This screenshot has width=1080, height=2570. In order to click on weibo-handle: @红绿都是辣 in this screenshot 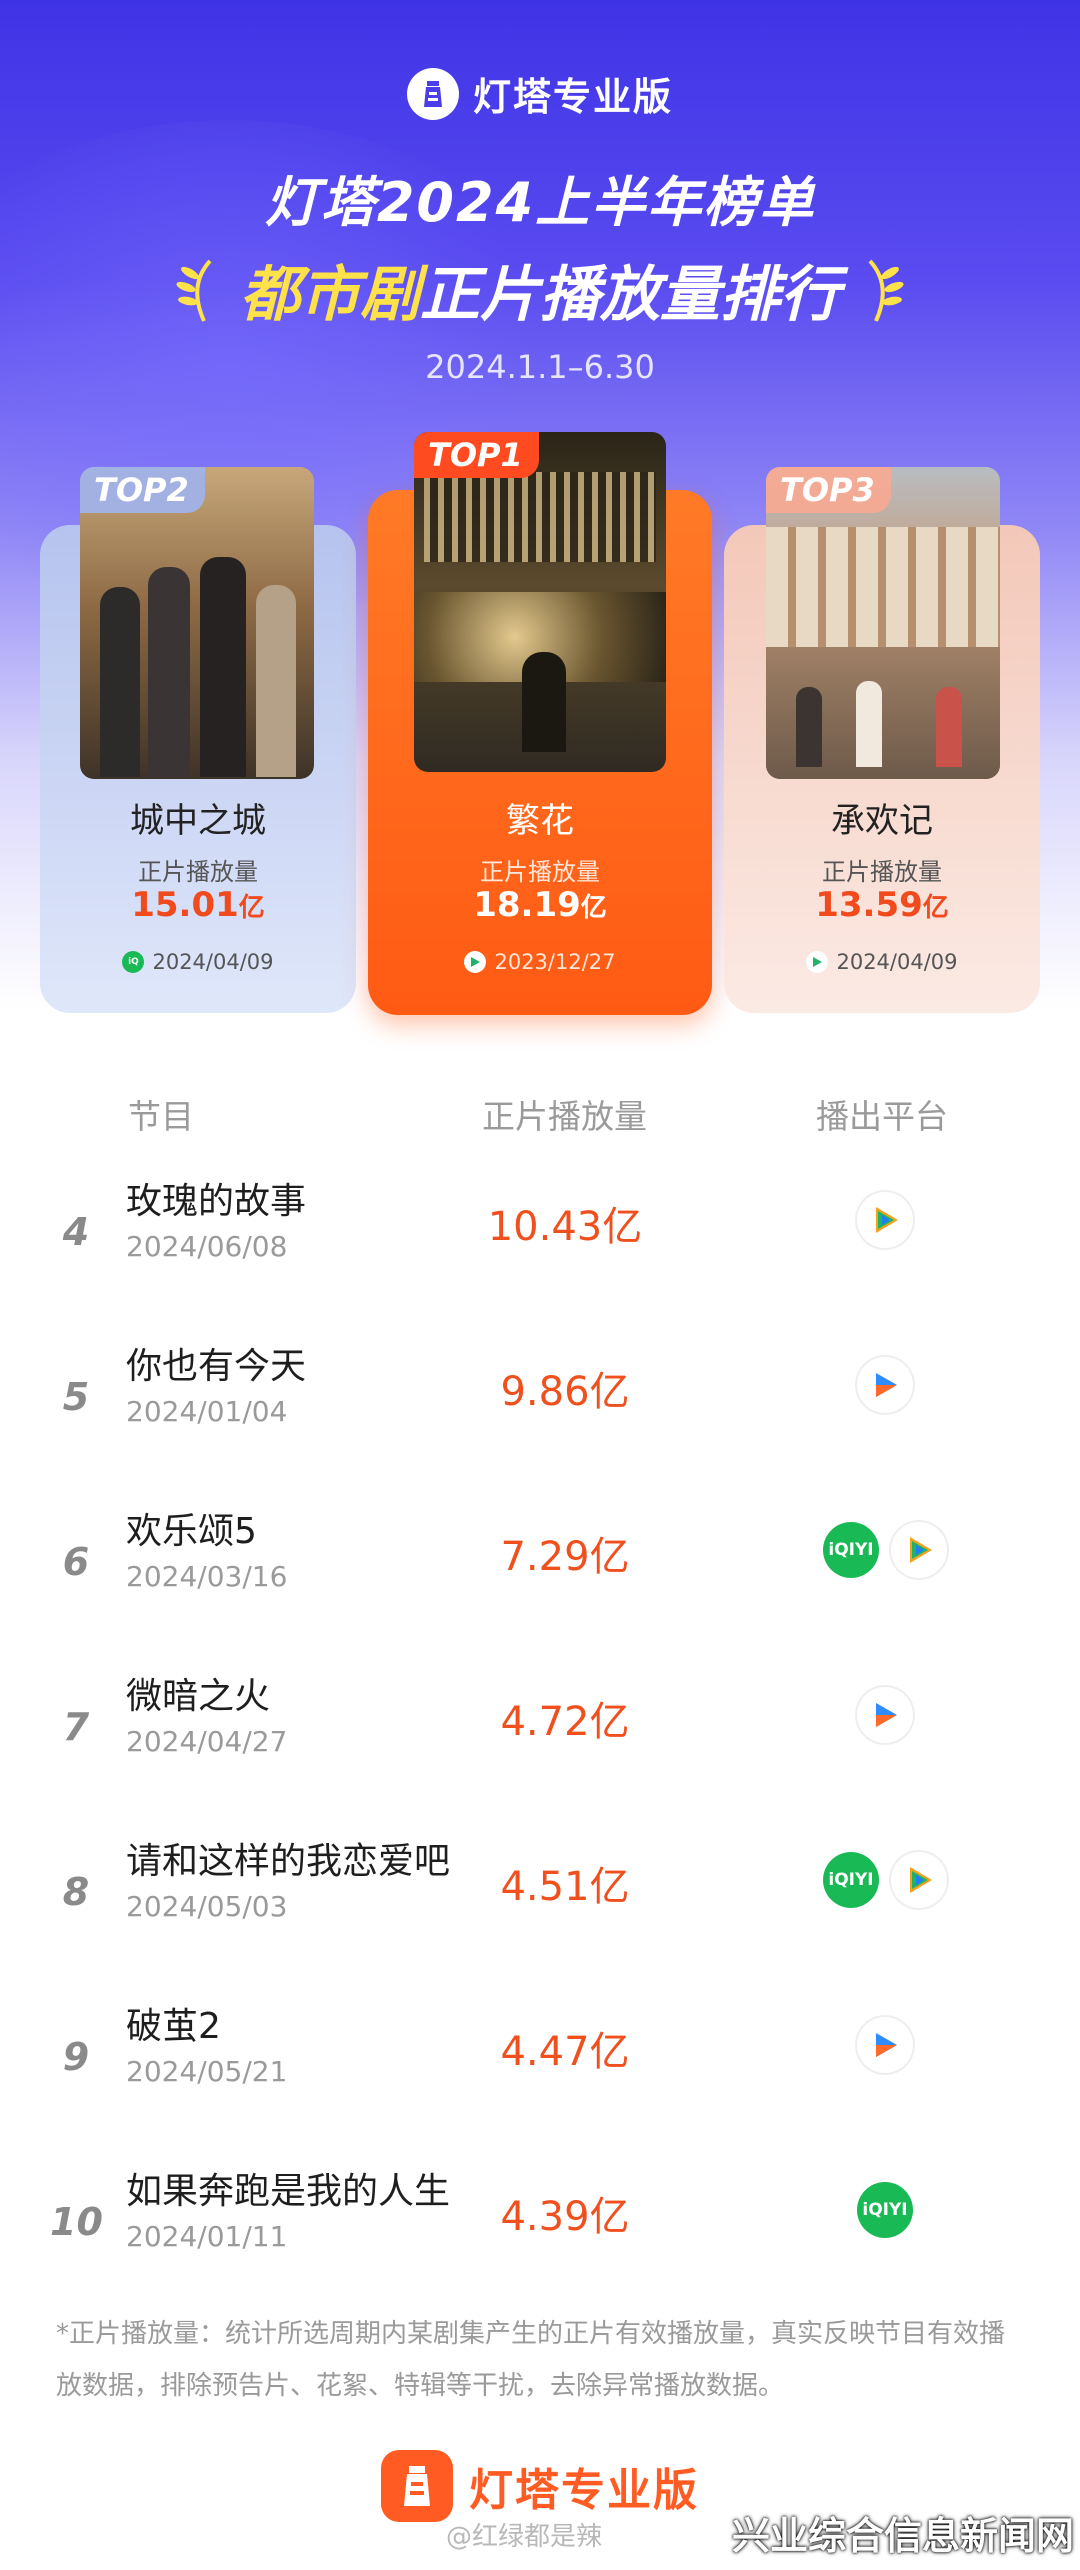, I will do `click(524, 2537)`.